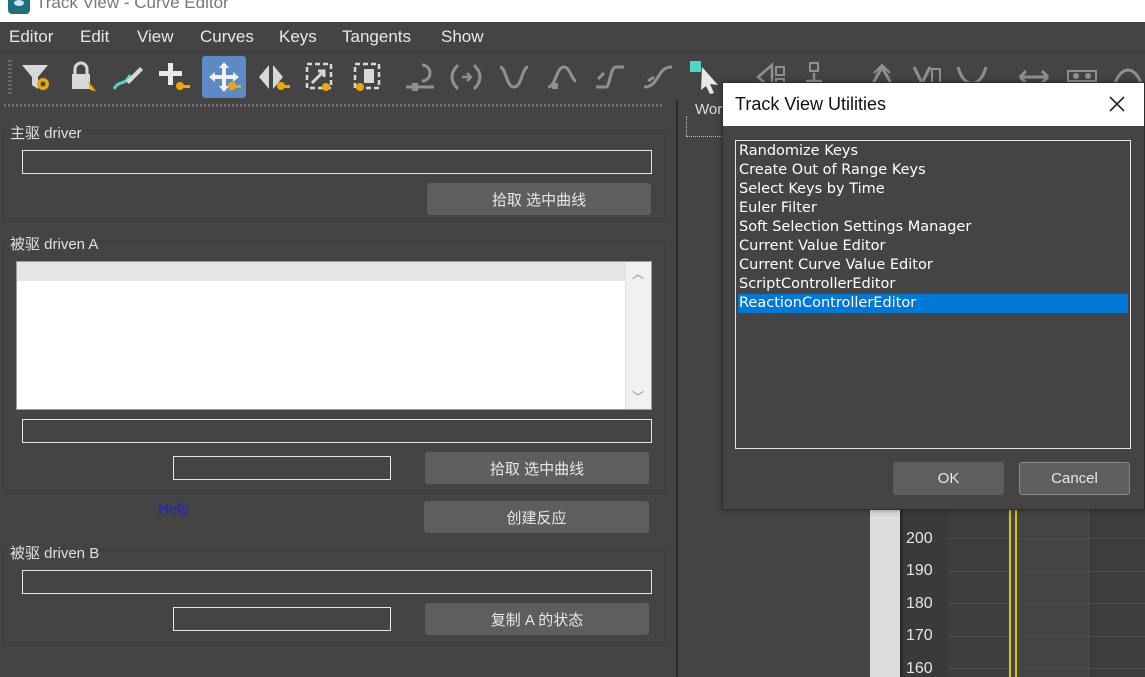 Image resolution: width=1145 pixels, height=677 pixels. What do you see at coordinates (282, 468) in the screenshot?
I see `driven-a-pick-field` at bounding box center [282, 468].